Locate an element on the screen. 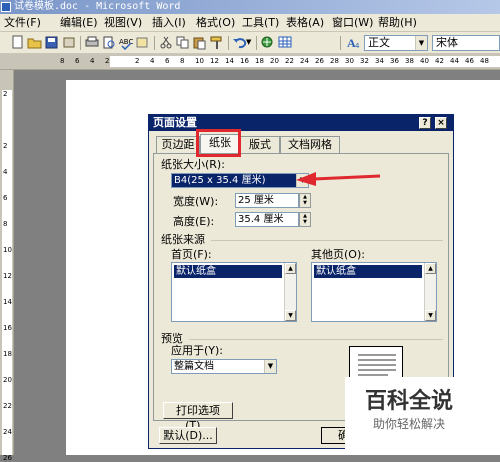  format-painter-icon is located at coordinates (217, 42).